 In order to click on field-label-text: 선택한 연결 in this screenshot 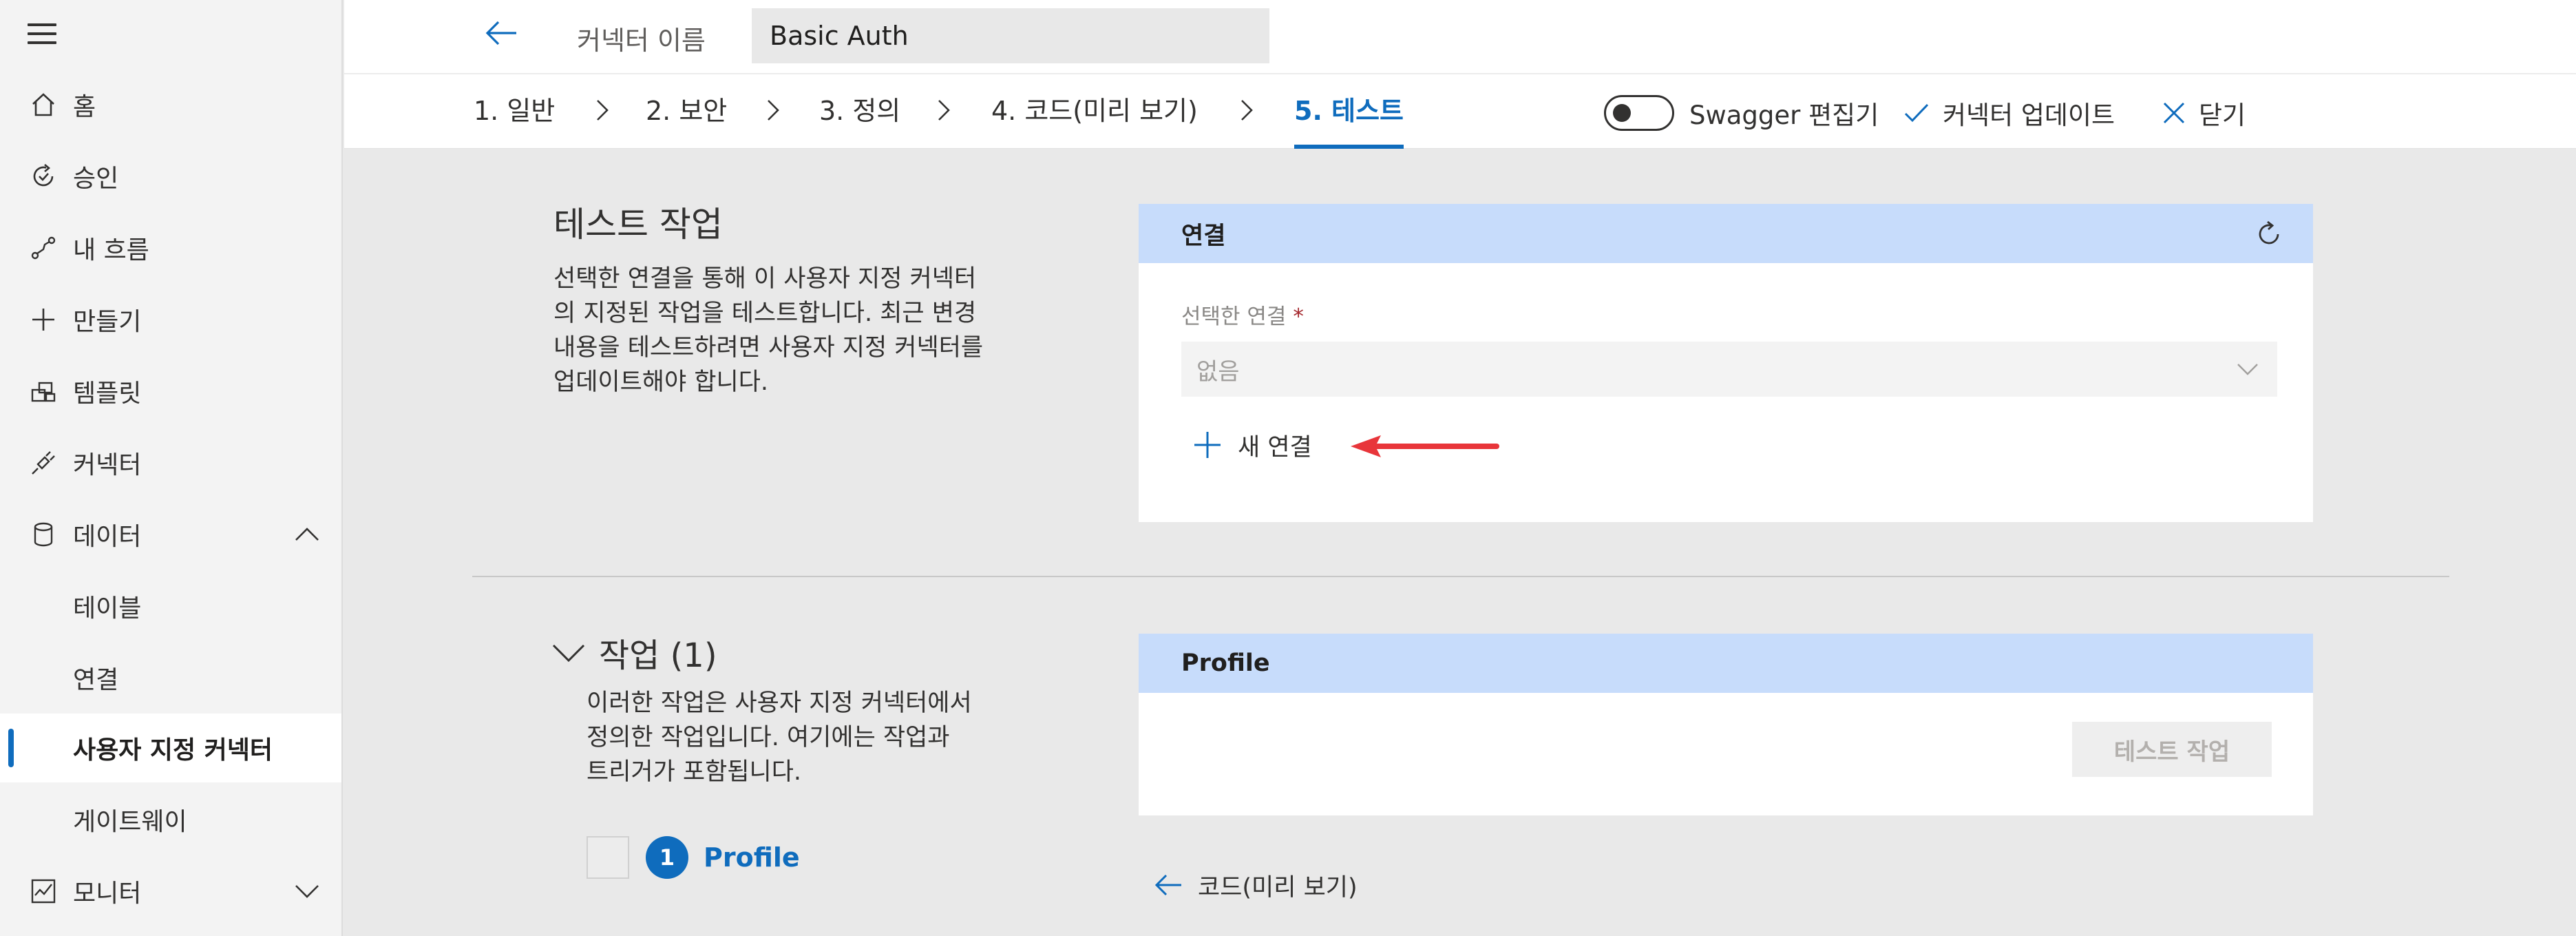, I will do `click(1234, 316)`.